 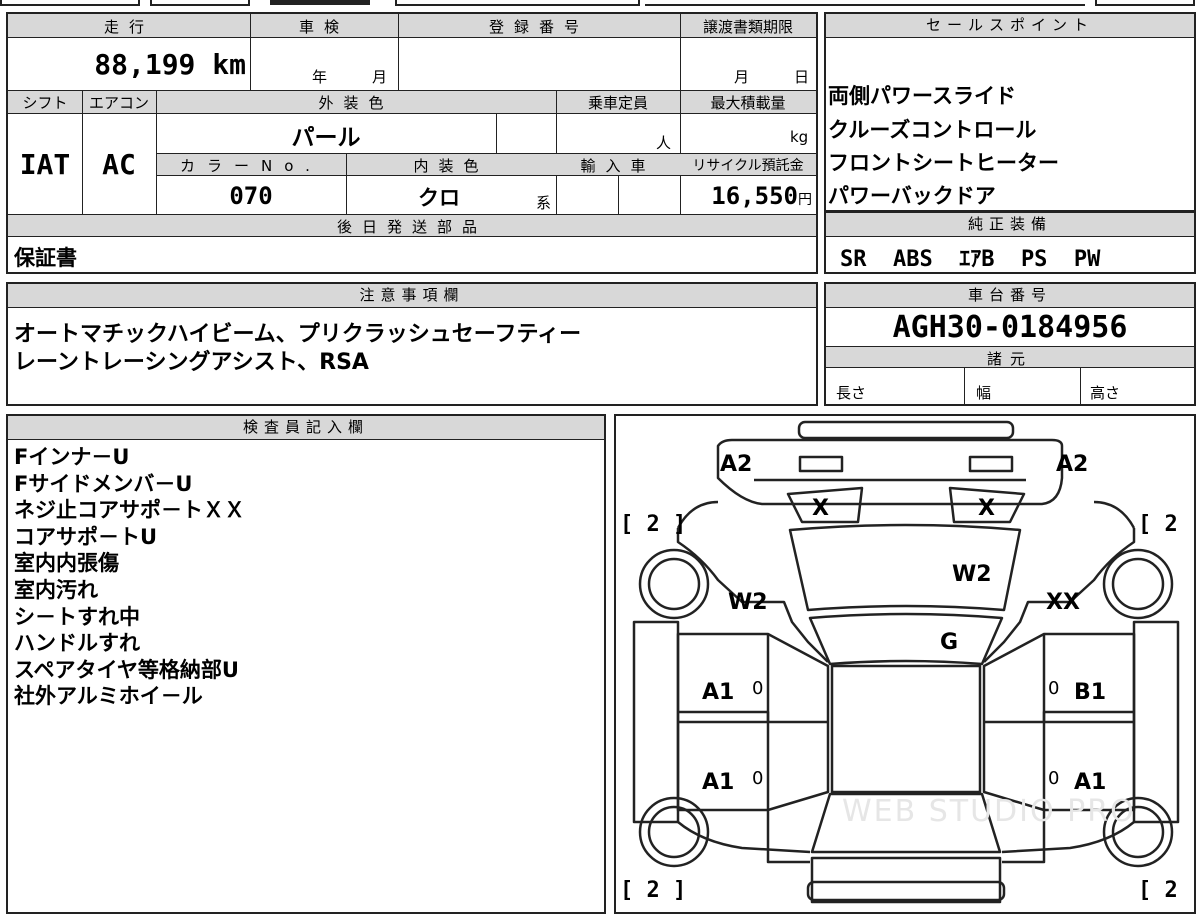 I want to click on front-left-corner-grade: A2, so click(x=736, y=464).